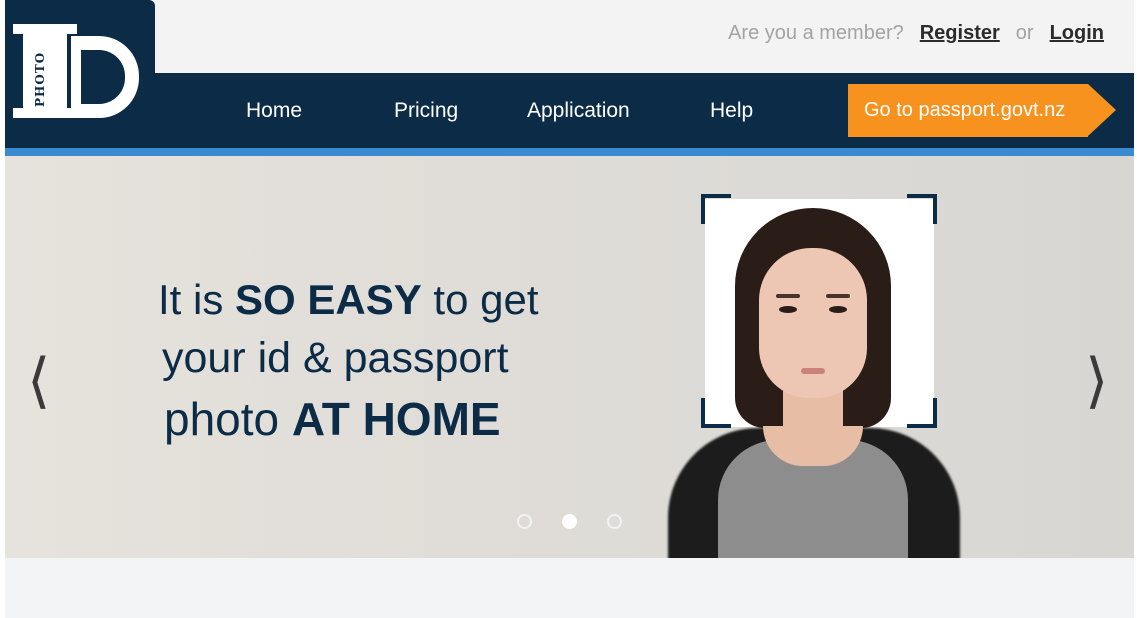  Describe the element at coordinates (982, 110) in the screenshot. I see `passport-govt-button: Go to passport.govt.nz` at that location.